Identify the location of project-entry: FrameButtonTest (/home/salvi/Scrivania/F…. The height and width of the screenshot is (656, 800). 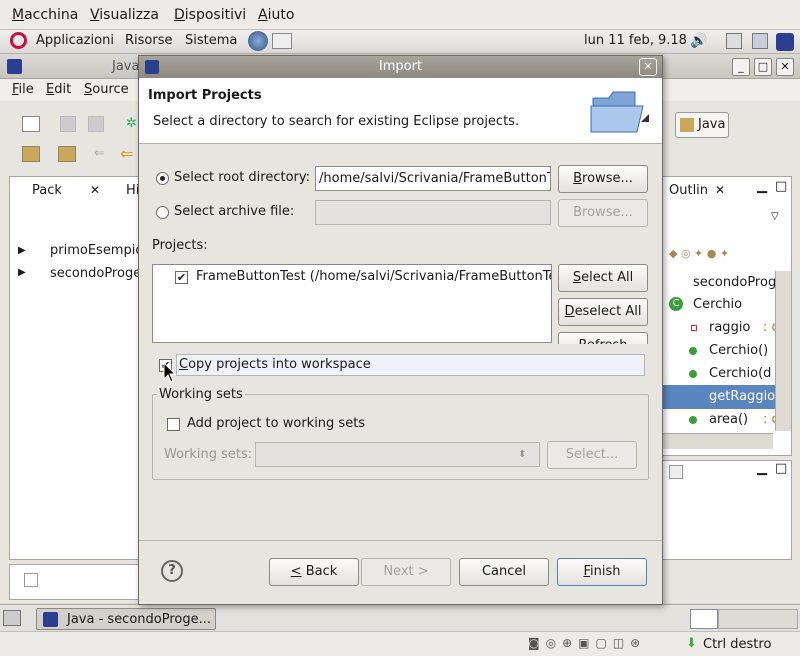
(373, 276).